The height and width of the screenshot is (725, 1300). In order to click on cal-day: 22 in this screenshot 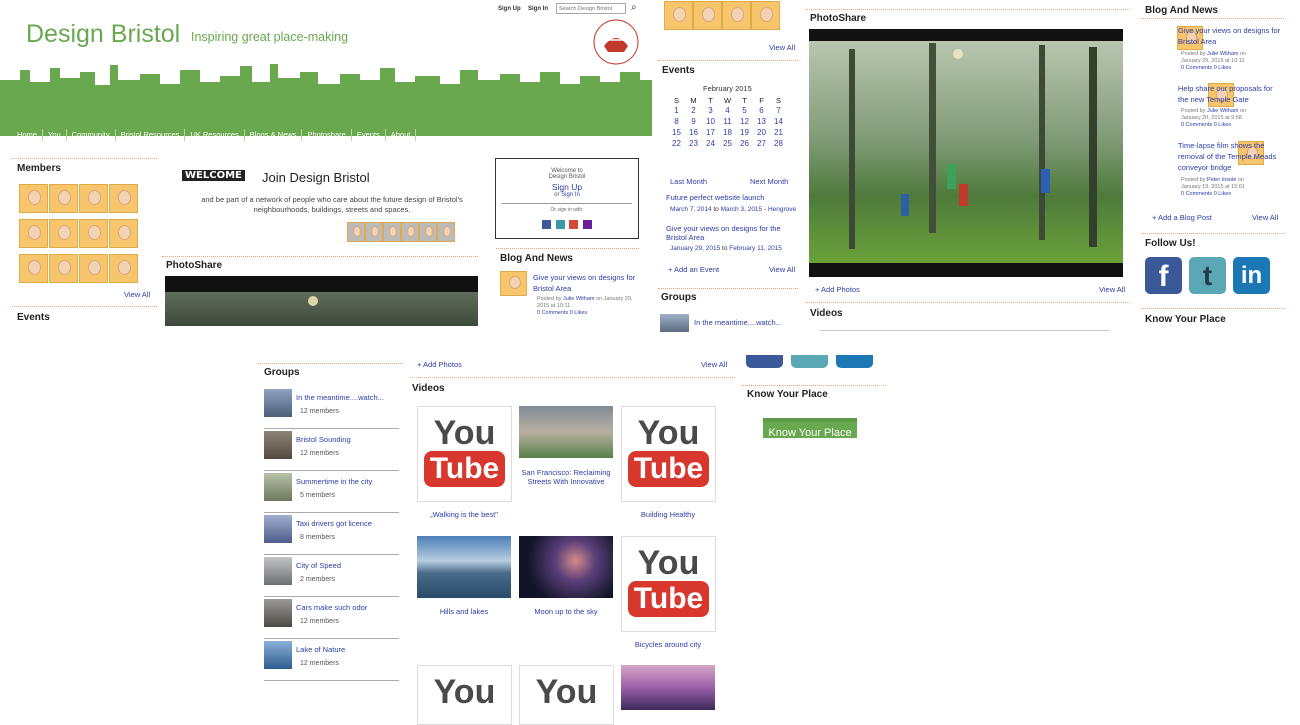, I will do `click(676, 143)`.